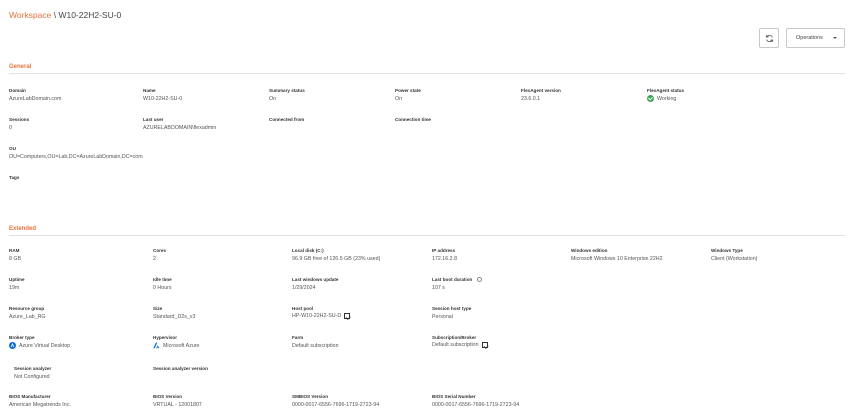 This screenshot has width=854, height=414. I want to click on extended-divider, so click(427, 235).